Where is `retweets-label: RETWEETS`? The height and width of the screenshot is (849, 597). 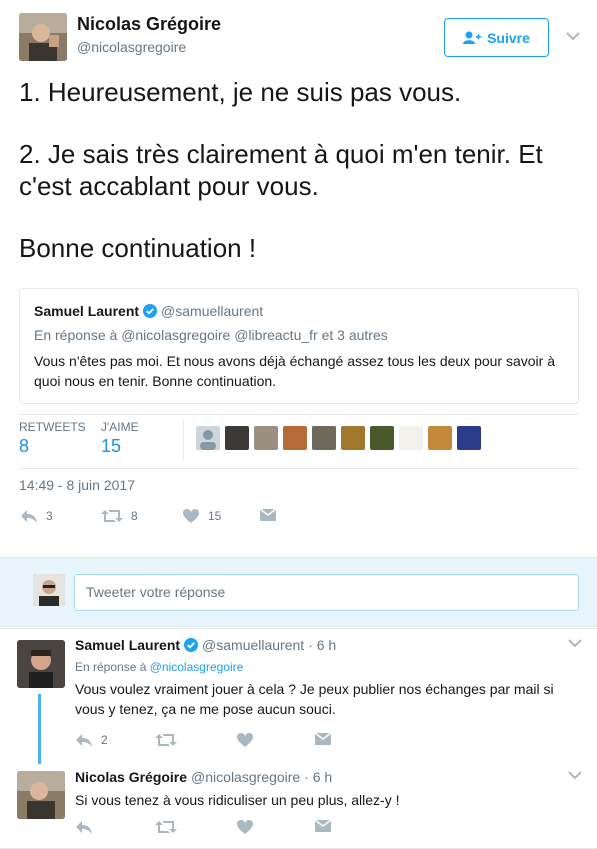
retweets-label: RETWEETS is located at coordinates (52, 427).